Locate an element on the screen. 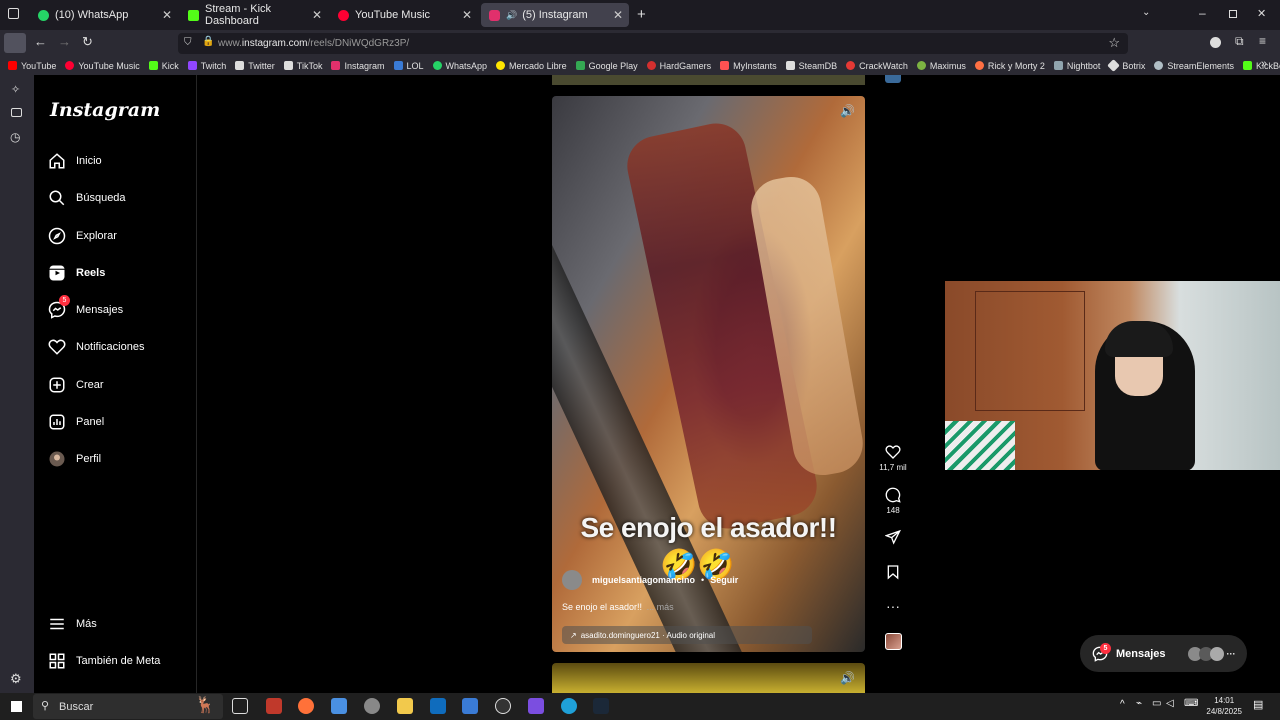 This screenshot has height=720, width=1280. bookmark-item: Nightbot is located at coordinates (1076, 66).